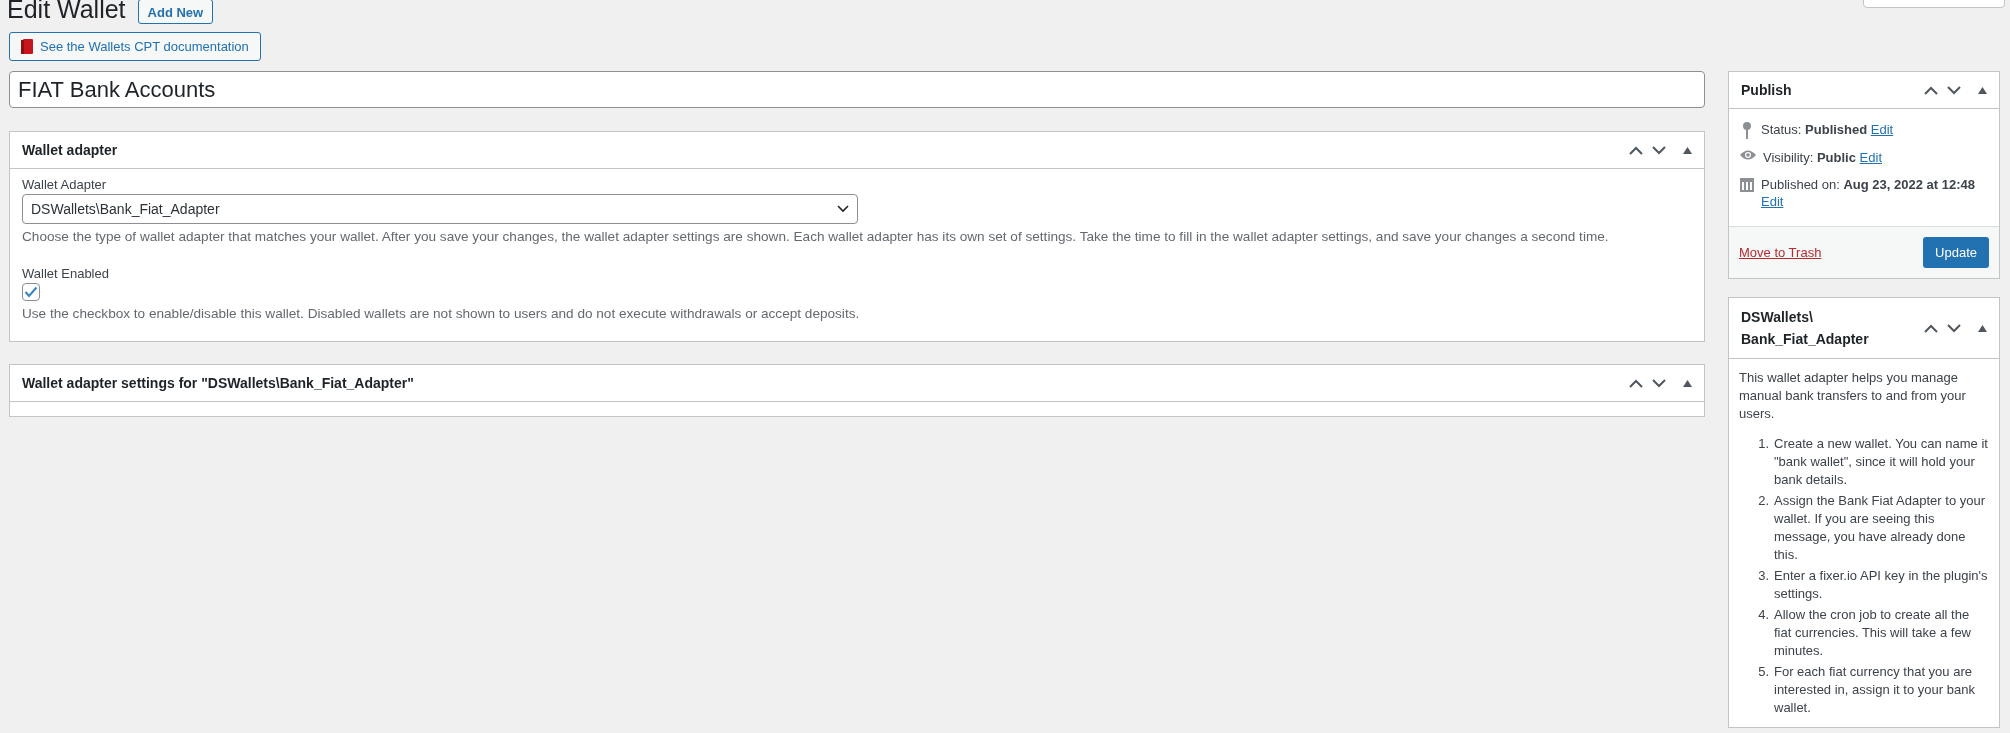 The width and height of the screenshot is (2010, 733). What do you see at coordinates (1763, 615) in the screenshot?
I see `step-number: 4.` at bounding box center [1763, 615].